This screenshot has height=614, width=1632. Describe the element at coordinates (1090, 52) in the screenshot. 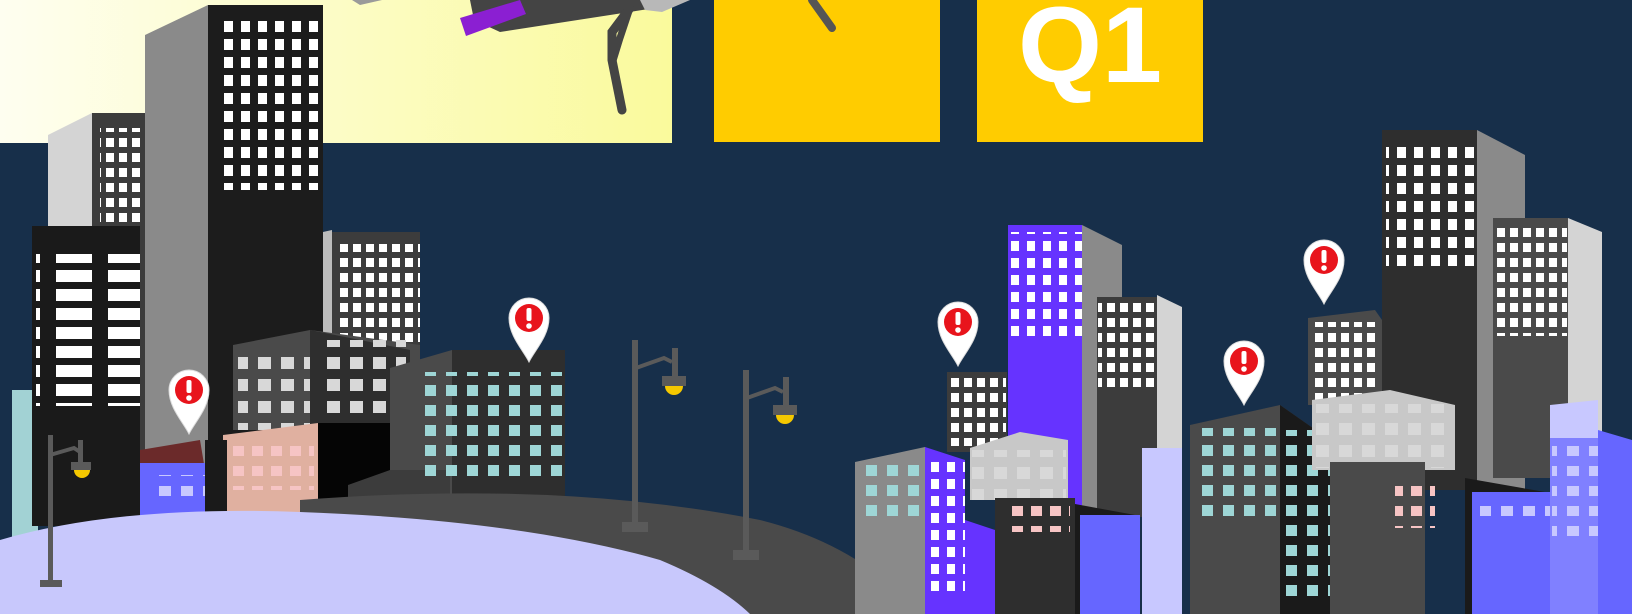

I see `quarter-label: Q1` at that location.